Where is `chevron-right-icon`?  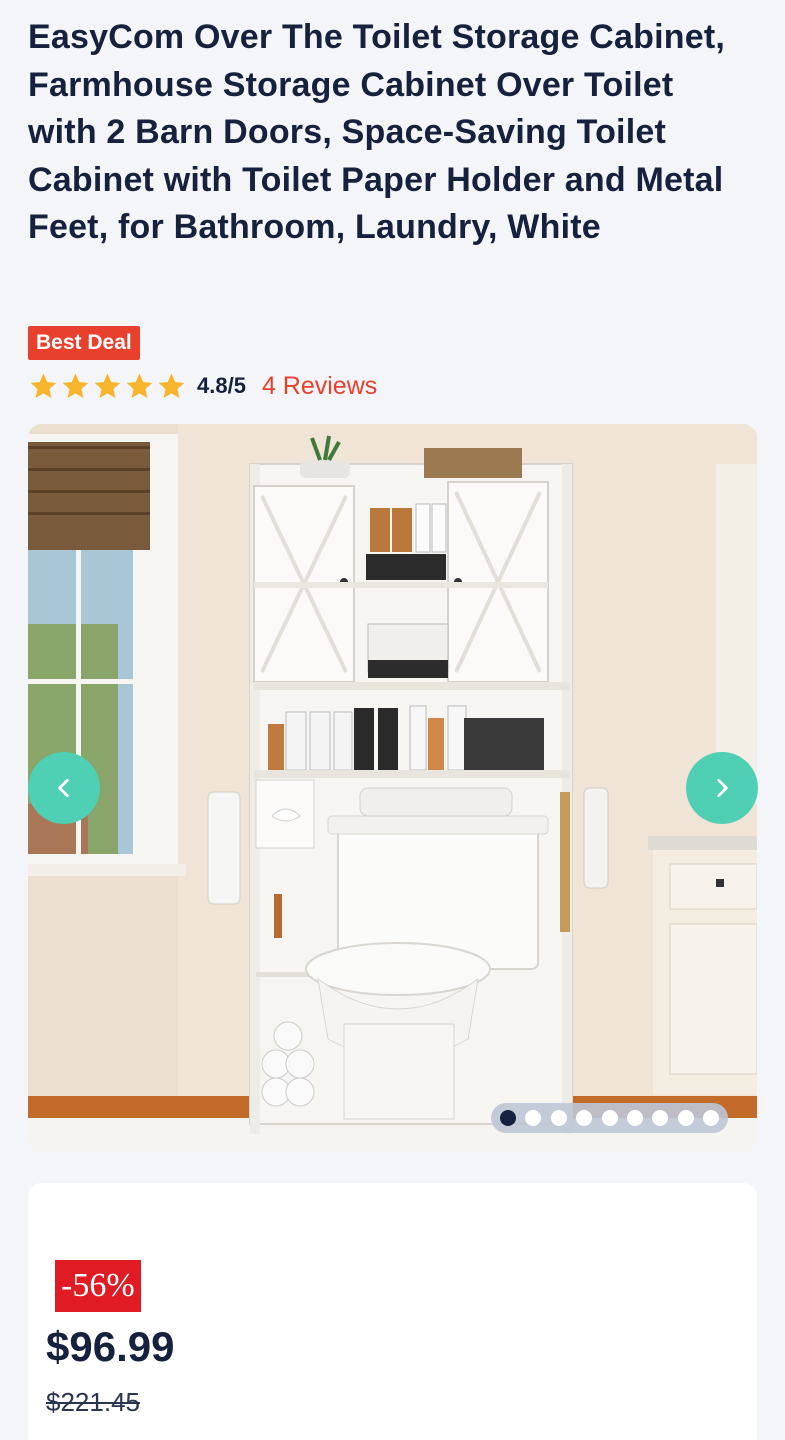 chevron-right-icon is located at coordinates (722, 788).